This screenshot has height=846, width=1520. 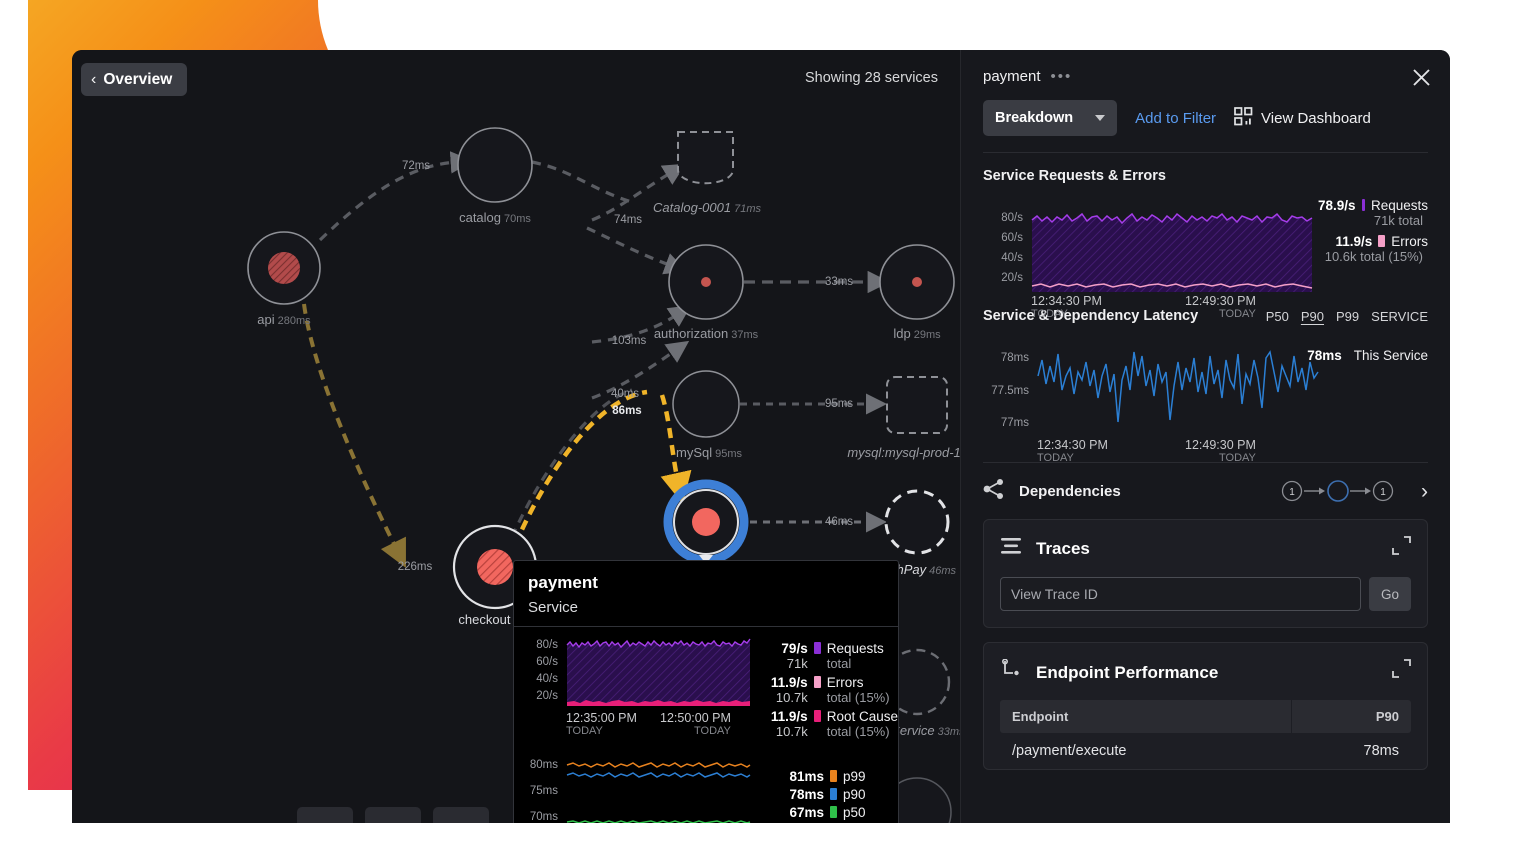 What do you see at coordinates (1302, 118) in the screenshot?
I see `view-dashboard-button: View Dashboard` at bounding box center [1302, 118].